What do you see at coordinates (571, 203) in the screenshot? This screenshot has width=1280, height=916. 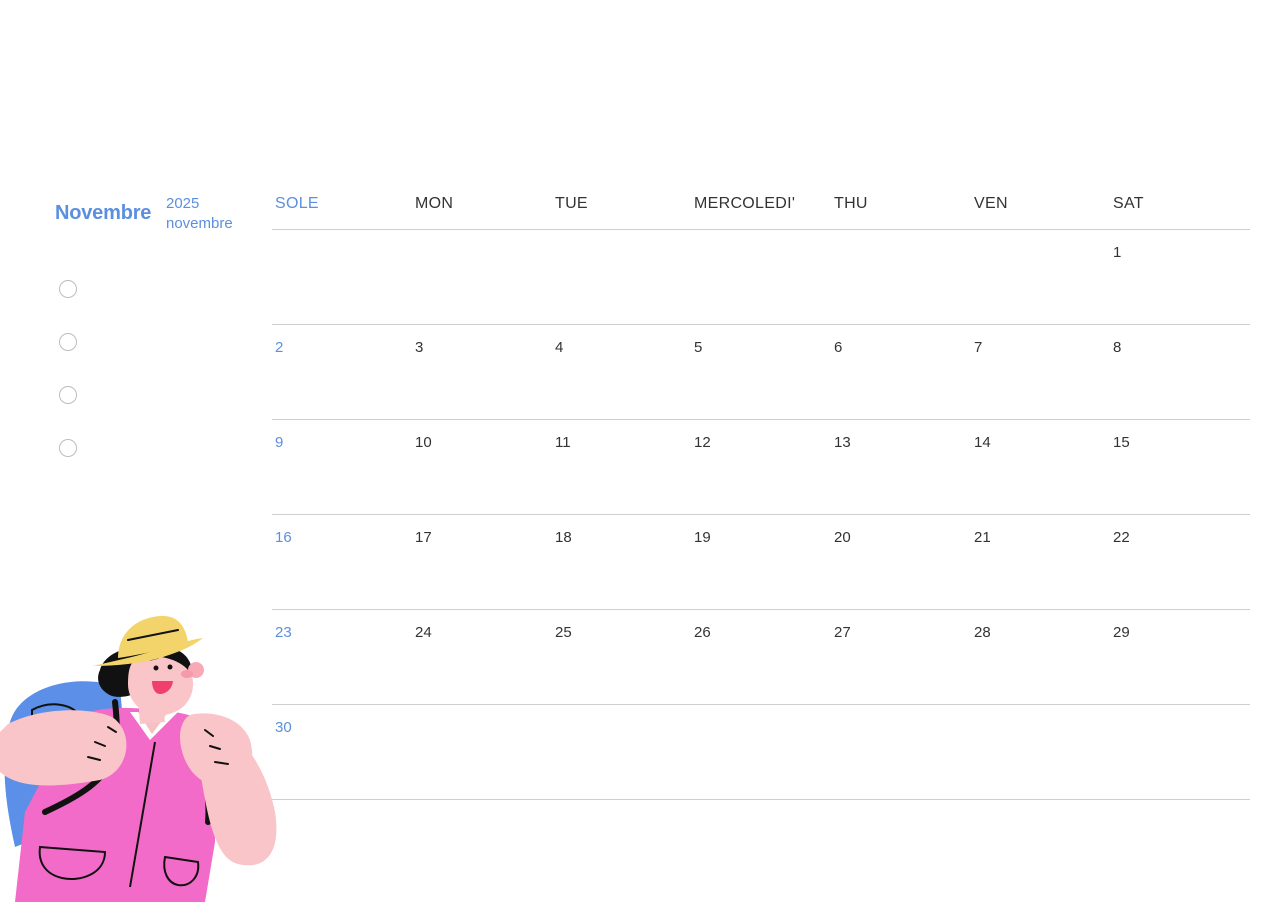 I see `weekday-label: TUE` at bounding box center [571, 203].